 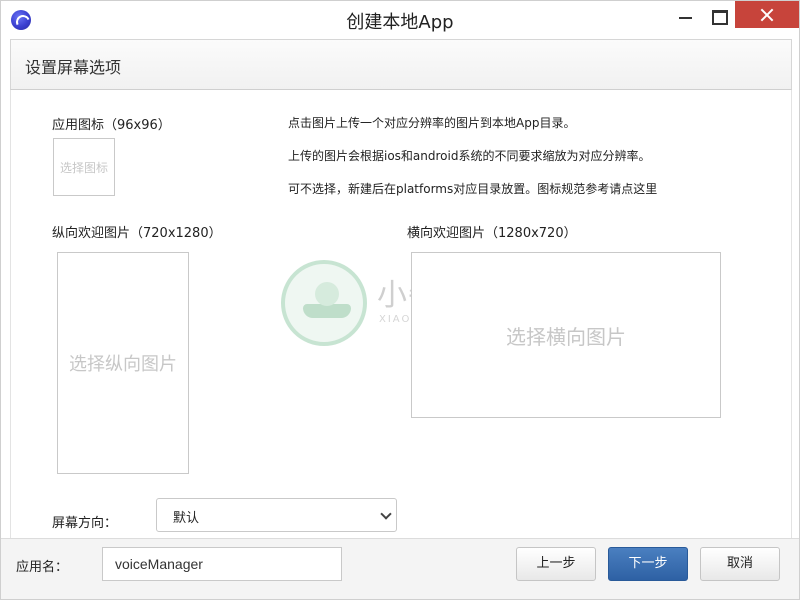 I want to click on footer-bar: 应用名： 上一步 下一步 取消, so click(x=400, y=568).